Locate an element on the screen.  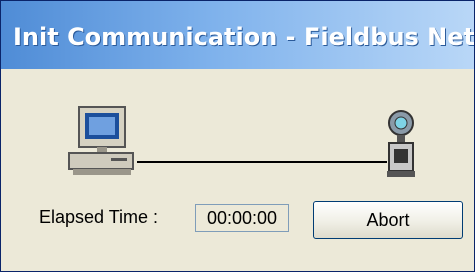
connection-line is located at coordinates (262, 162).